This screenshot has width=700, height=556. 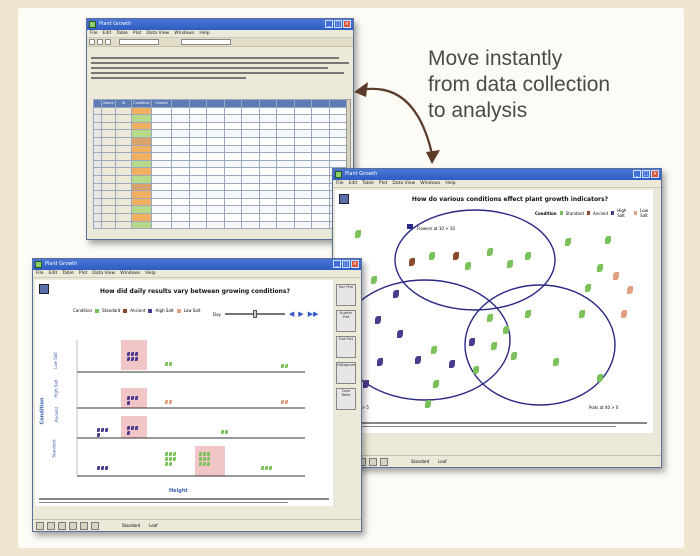 I want to click on search-field, so click(x=206, y=42).